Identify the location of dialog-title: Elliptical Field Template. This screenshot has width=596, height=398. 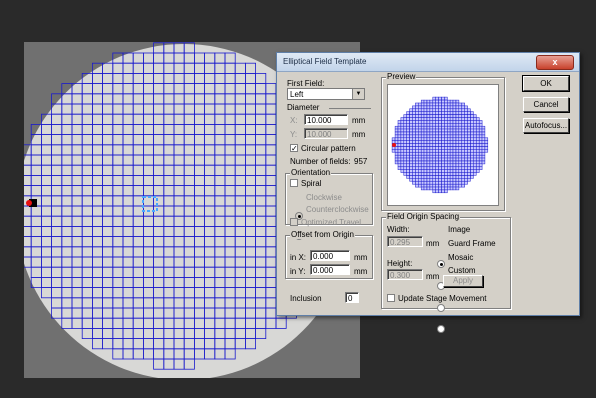
(325, 61).